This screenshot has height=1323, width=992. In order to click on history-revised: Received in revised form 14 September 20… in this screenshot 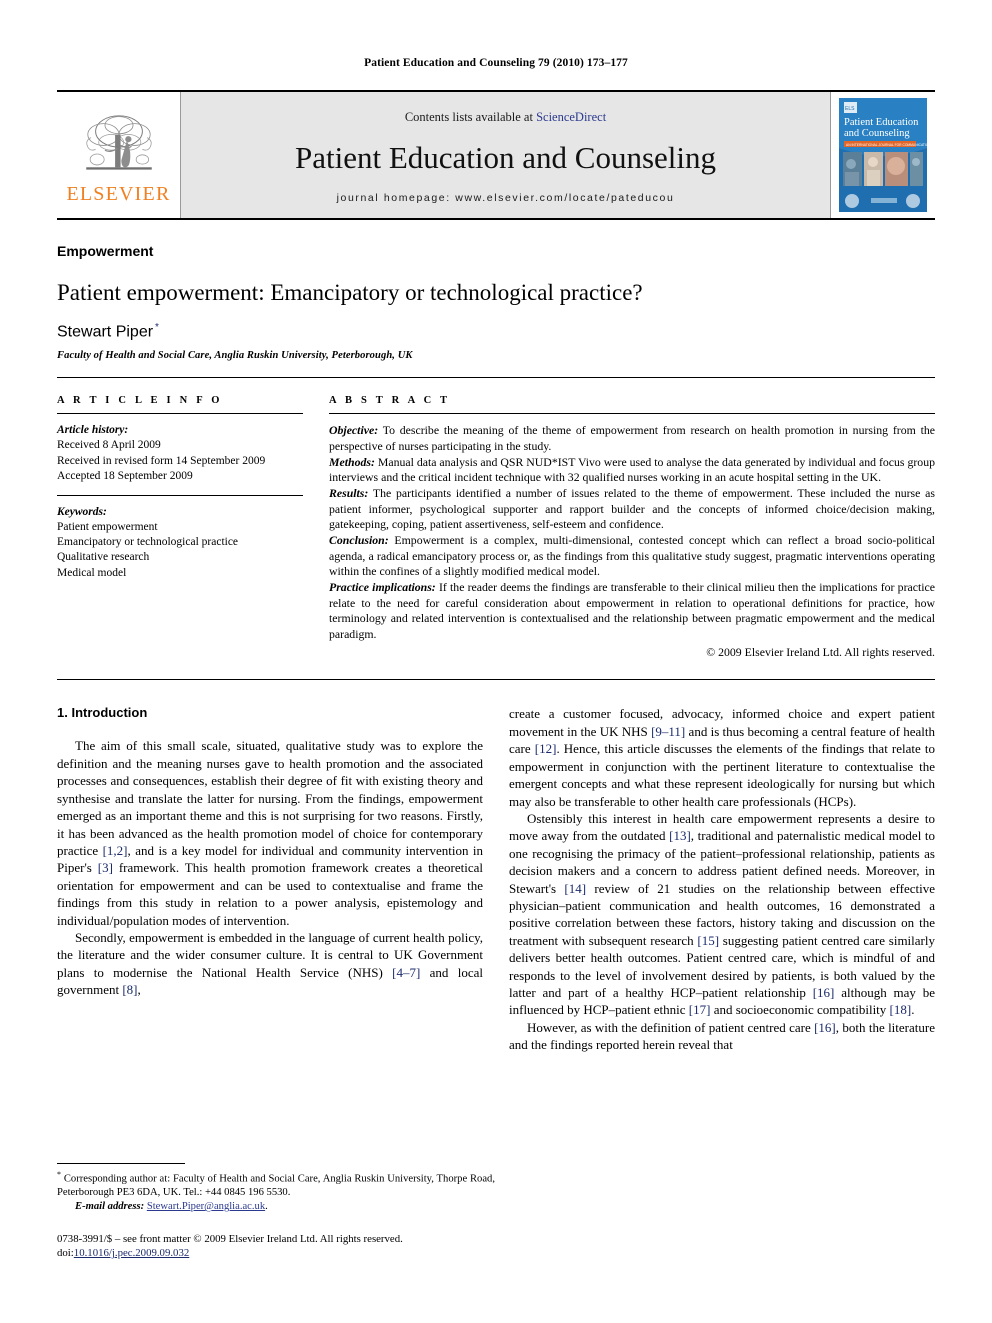, I will do `click(161, 460)`.